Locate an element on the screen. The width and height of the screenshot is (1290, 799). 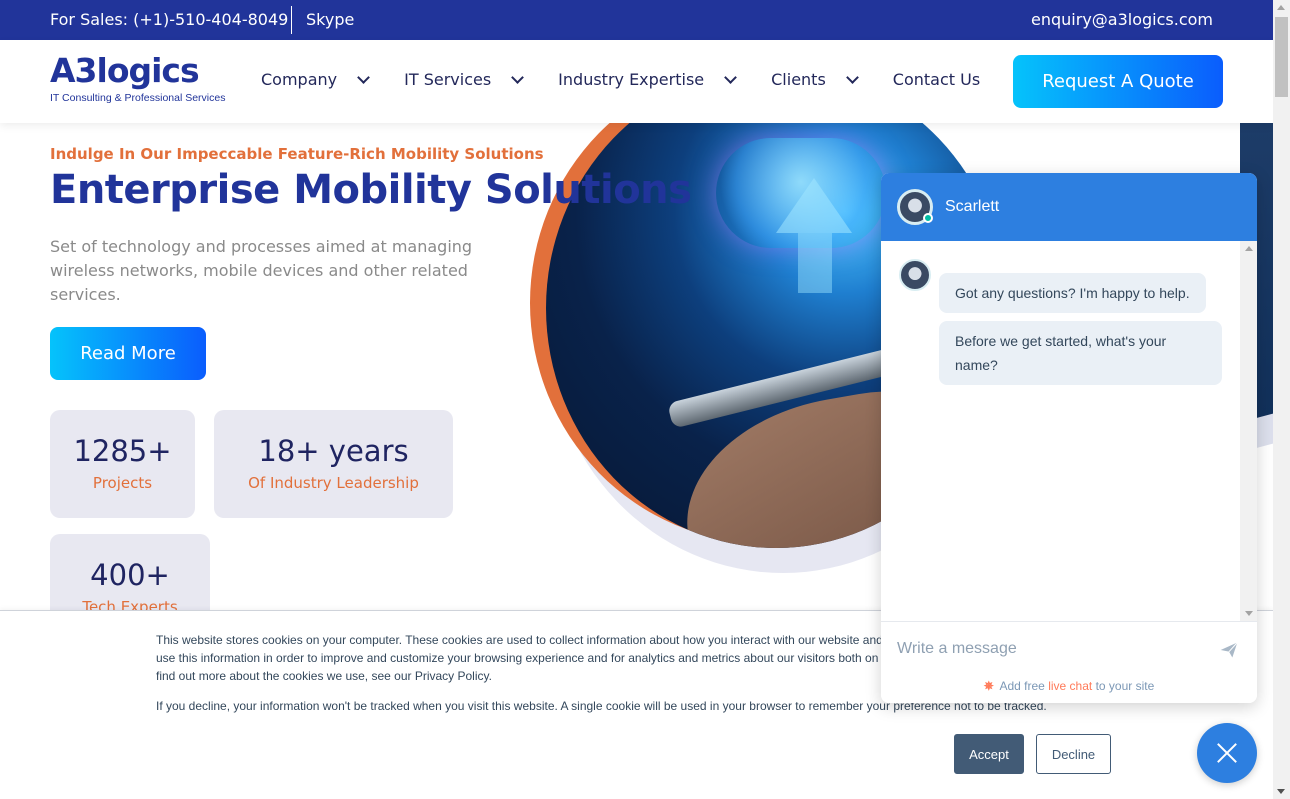
powered-prefix: Add free is located at coordinates (1022, 686).